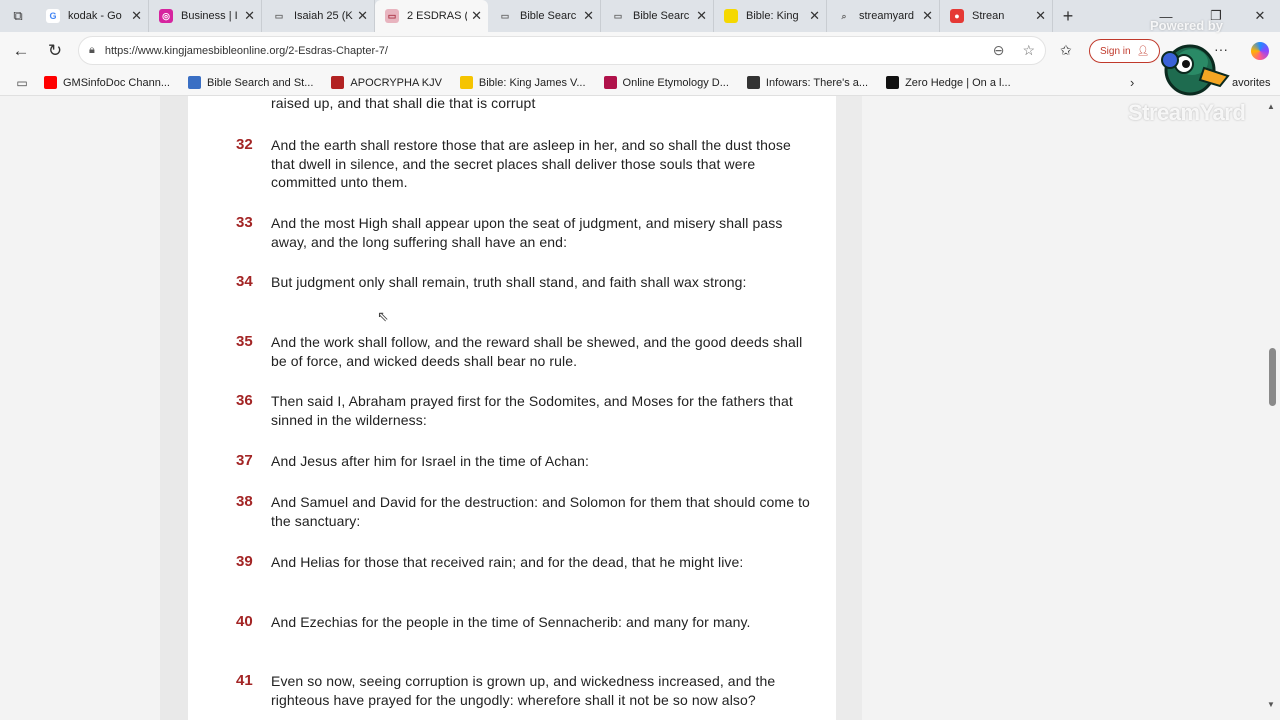  Describe the element at coordinates (95, 16) in the screenshot. I see `tab-title: kodak - Go` at that location.